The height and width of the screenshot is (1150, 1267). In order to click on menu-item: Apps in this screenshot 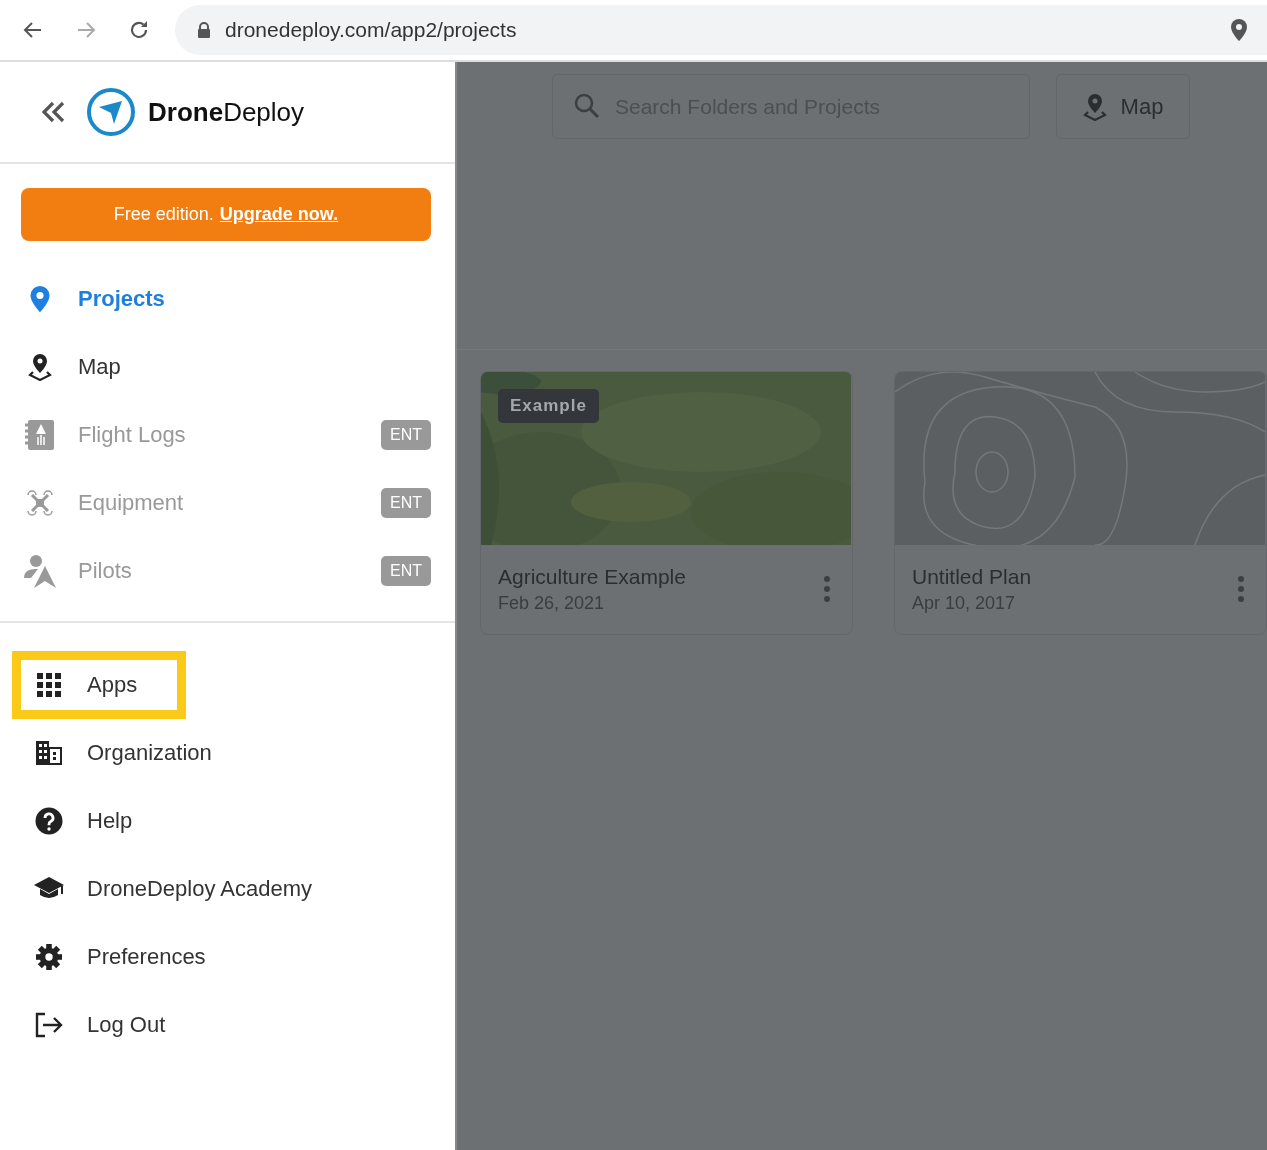, I will do `click(99, 685)`.